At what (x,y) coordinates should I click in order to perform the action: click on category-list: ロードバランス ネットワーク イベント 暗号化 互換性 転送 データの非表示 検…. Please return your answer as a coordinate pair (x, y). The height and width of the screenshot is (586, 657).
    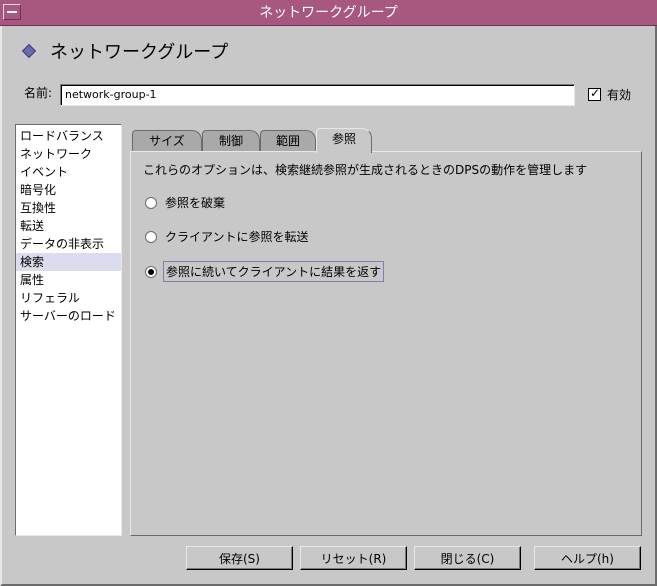
    Looking at the image, I should click on (68, 330).